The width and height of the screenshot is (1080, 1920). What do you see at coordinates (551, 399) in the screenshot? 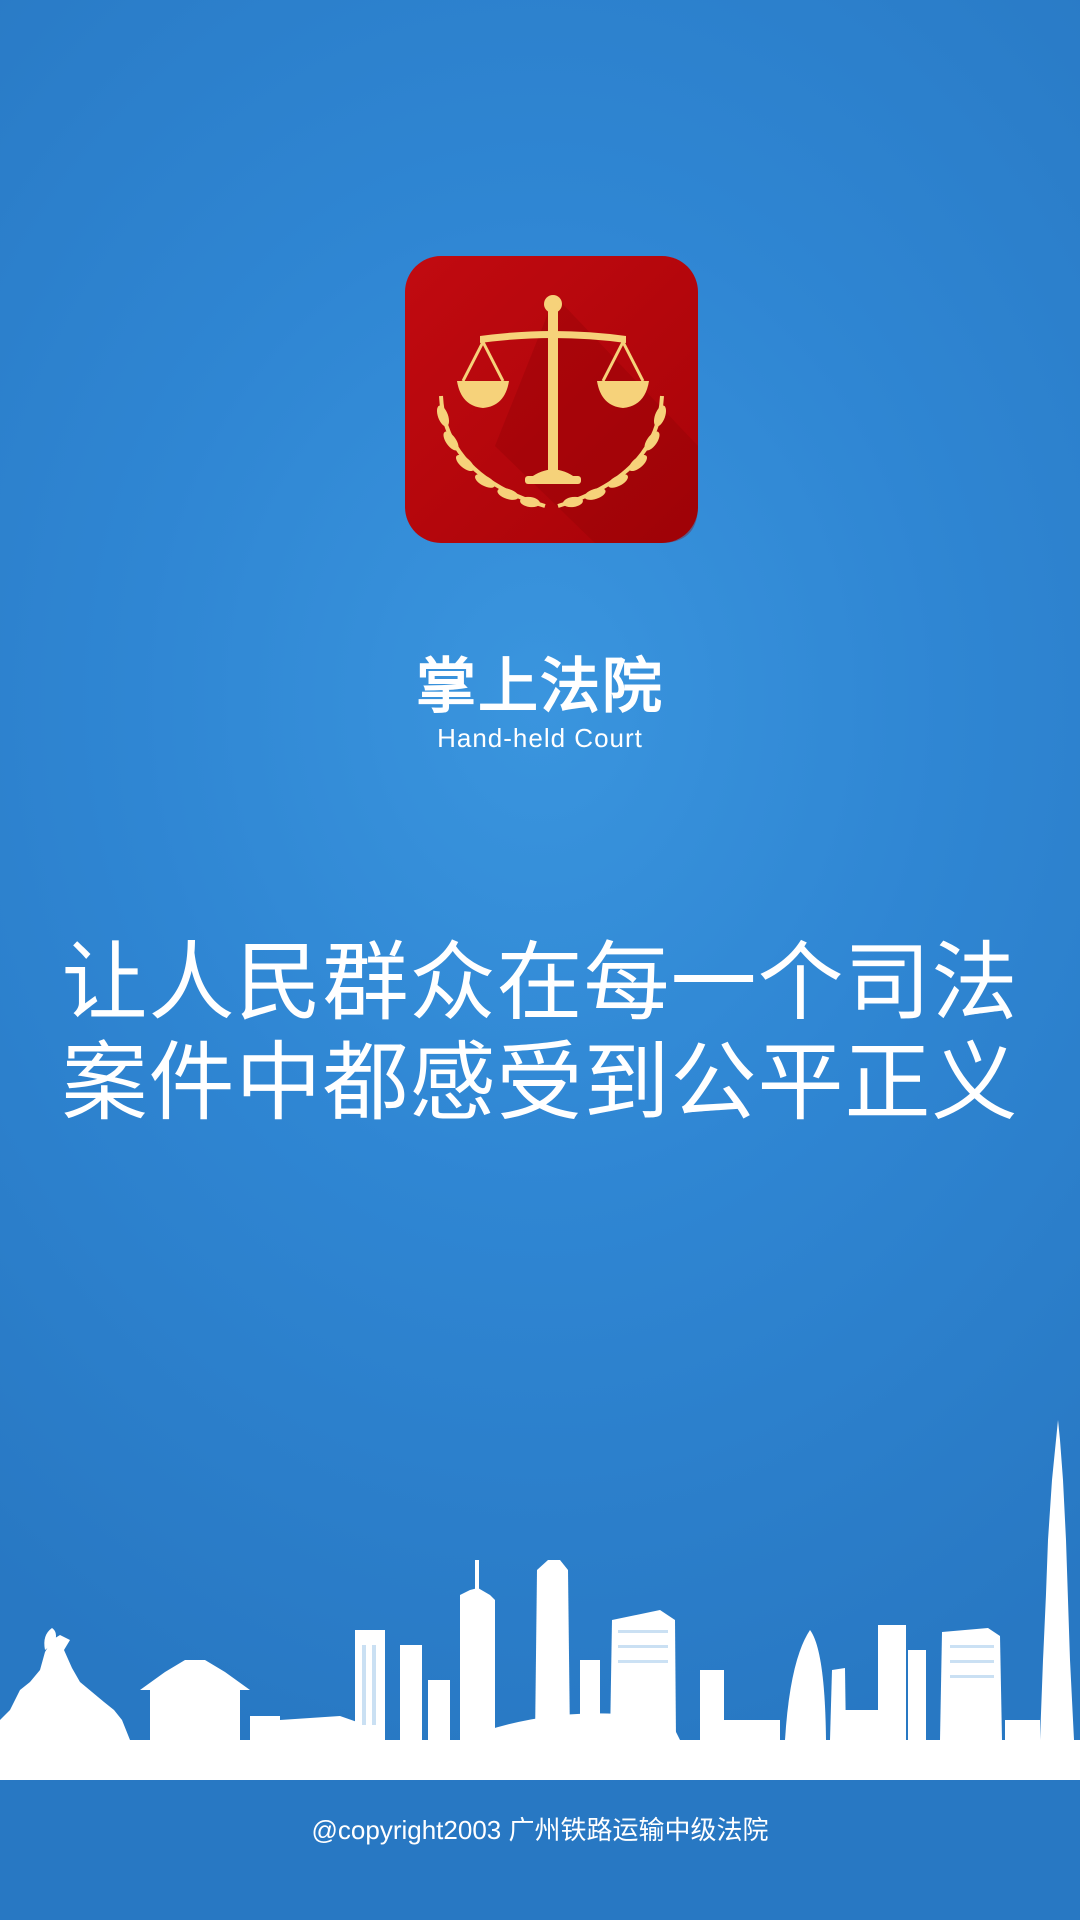
I see `scales-of-justice-icon` at bounding box center [551, 399].